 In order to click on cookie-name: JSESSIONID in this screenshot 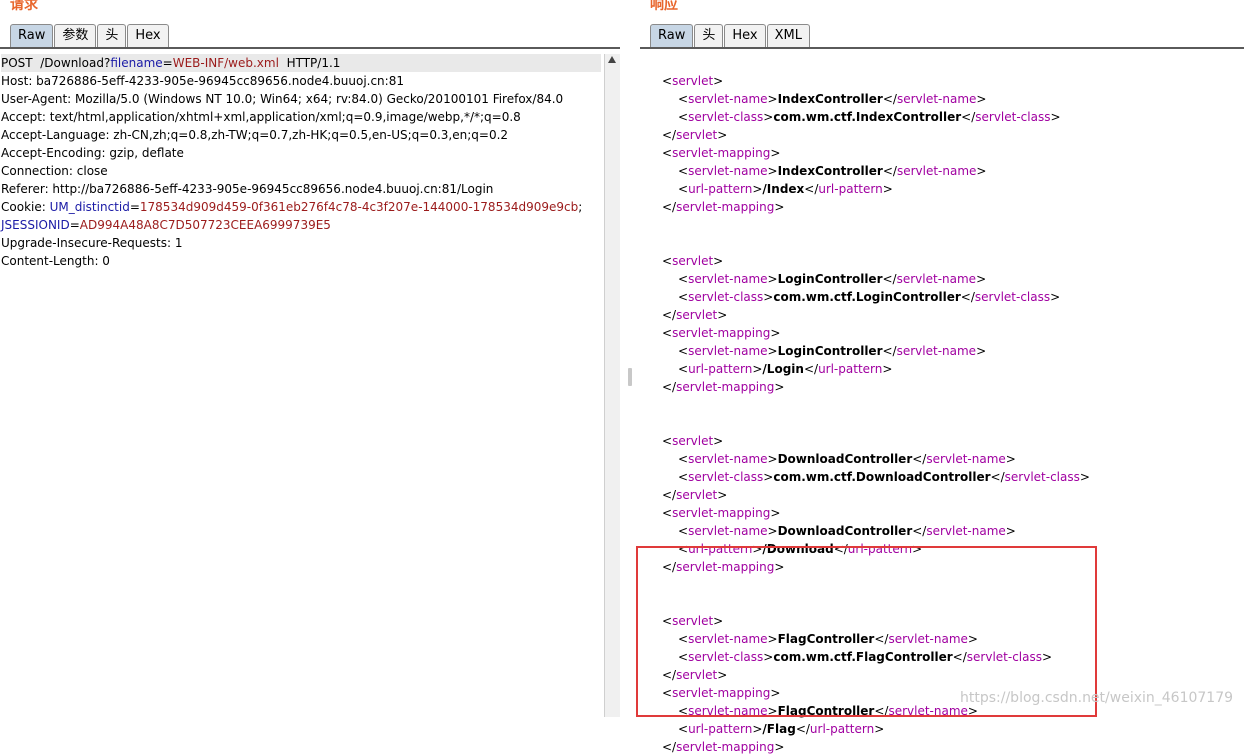, I will do `click(35, 225)`.